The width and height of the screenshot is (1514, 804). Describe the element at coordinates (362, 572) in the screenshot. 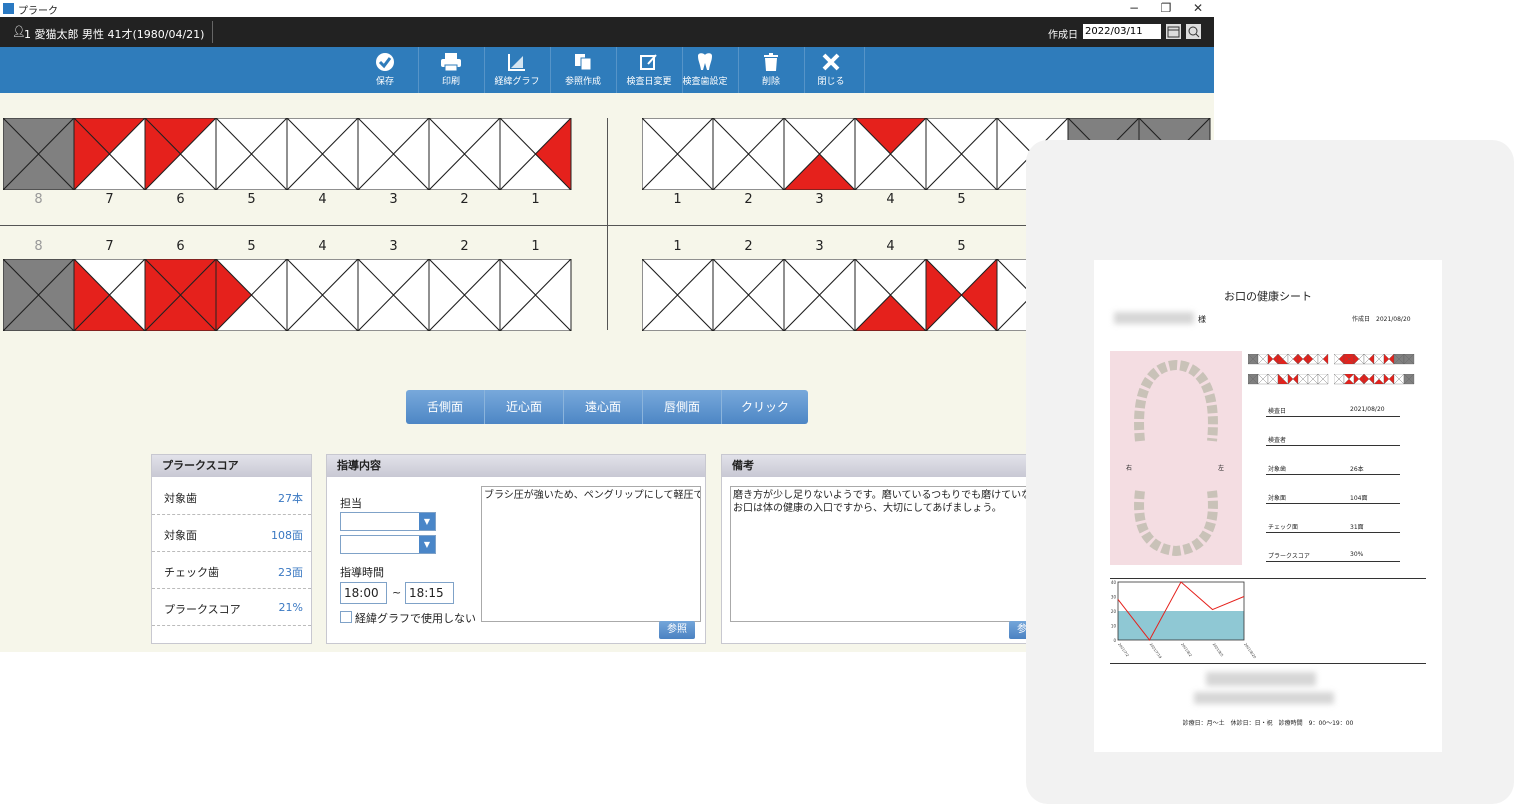

I see `time-label: 指導時間` at that location.